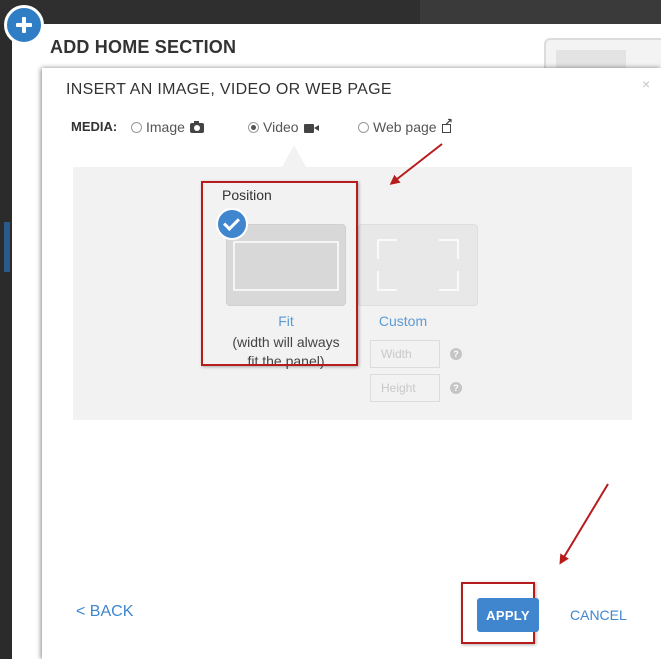 This screenshot has height=659, width=661. I want to click on corner-top-left-icon, so click(387, 249).